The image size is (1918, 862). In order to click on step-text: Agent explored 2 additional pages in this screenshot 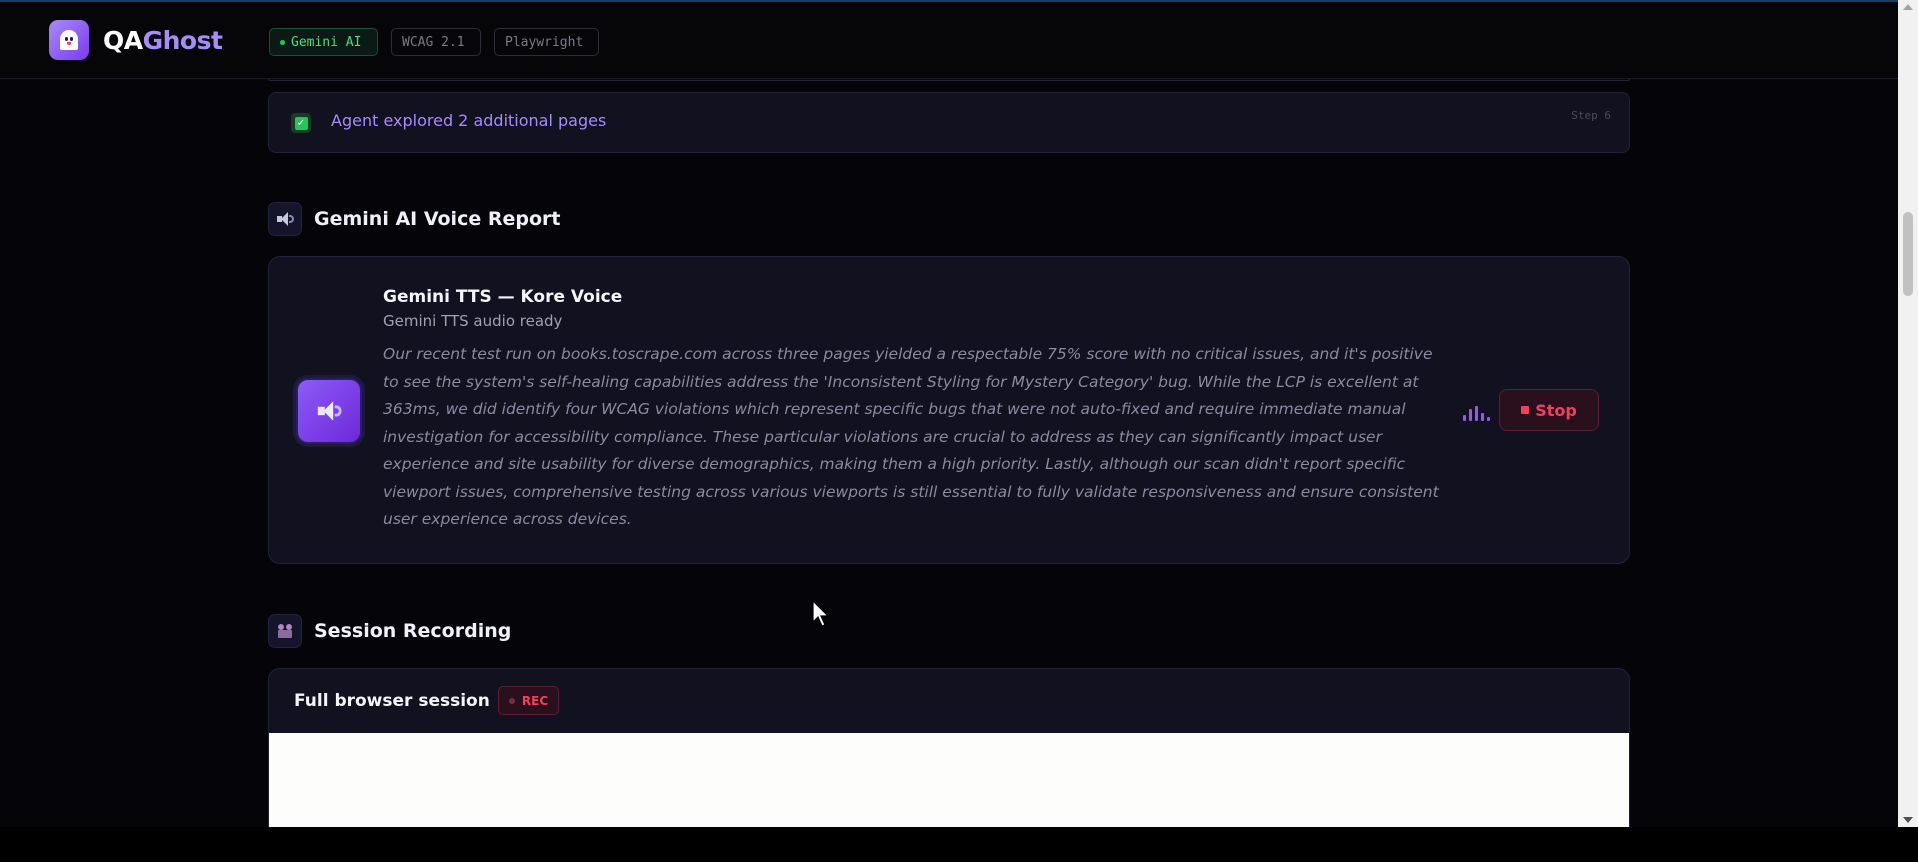, I will do `click(469, 120)`.